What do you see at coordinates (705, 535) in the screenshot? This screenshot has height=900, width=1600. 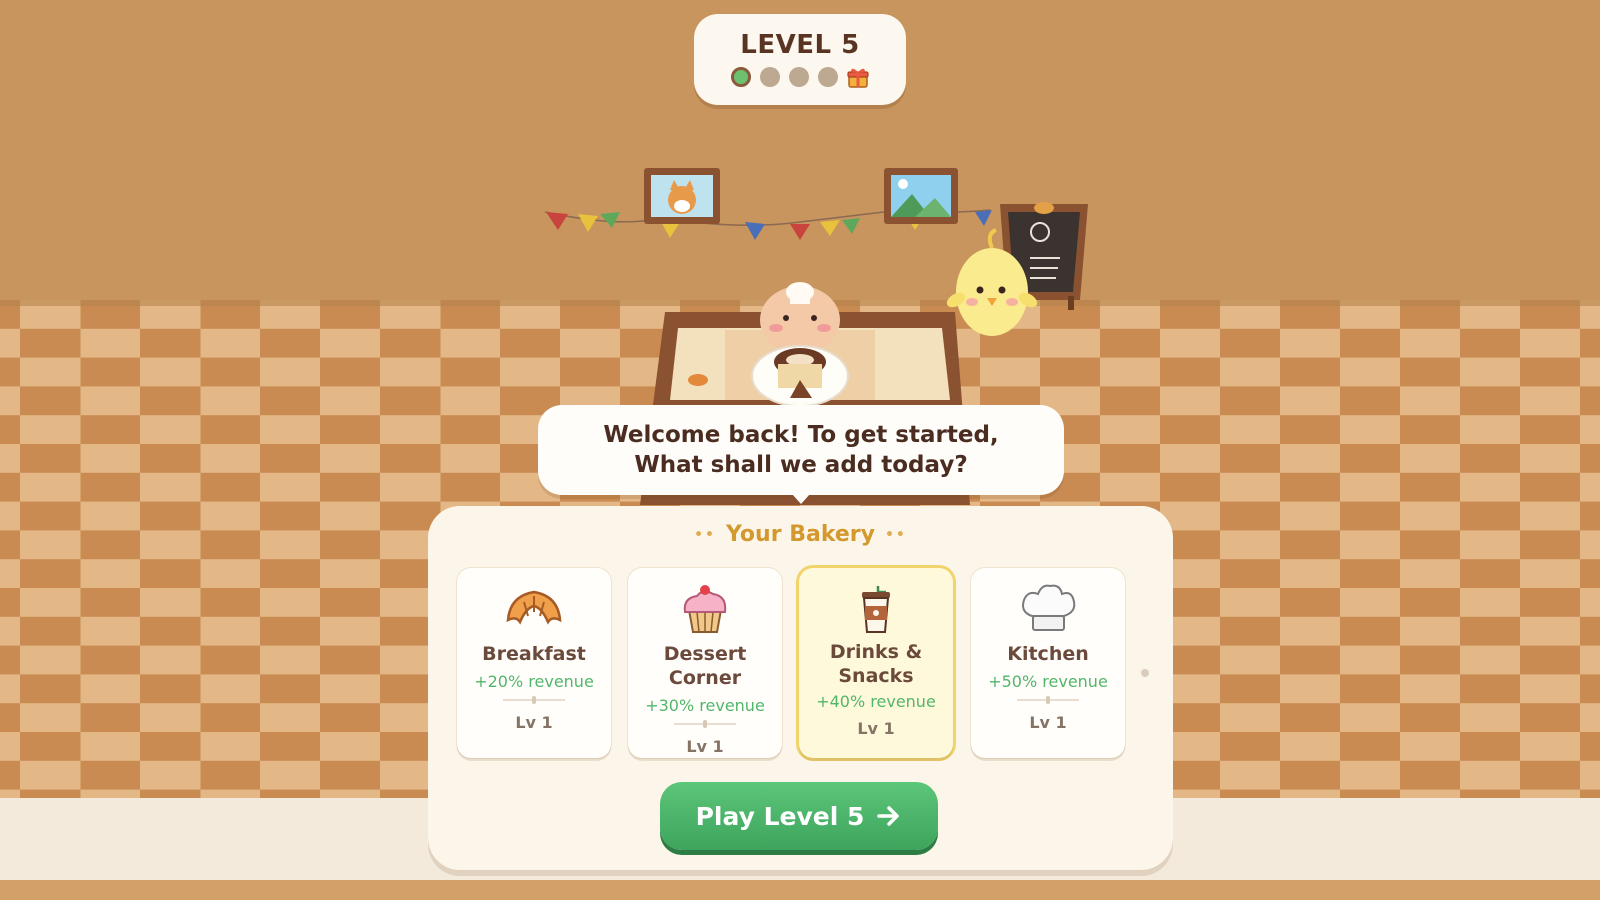 I see `header-decoration-left: ••` at bounding box center [705, 535].